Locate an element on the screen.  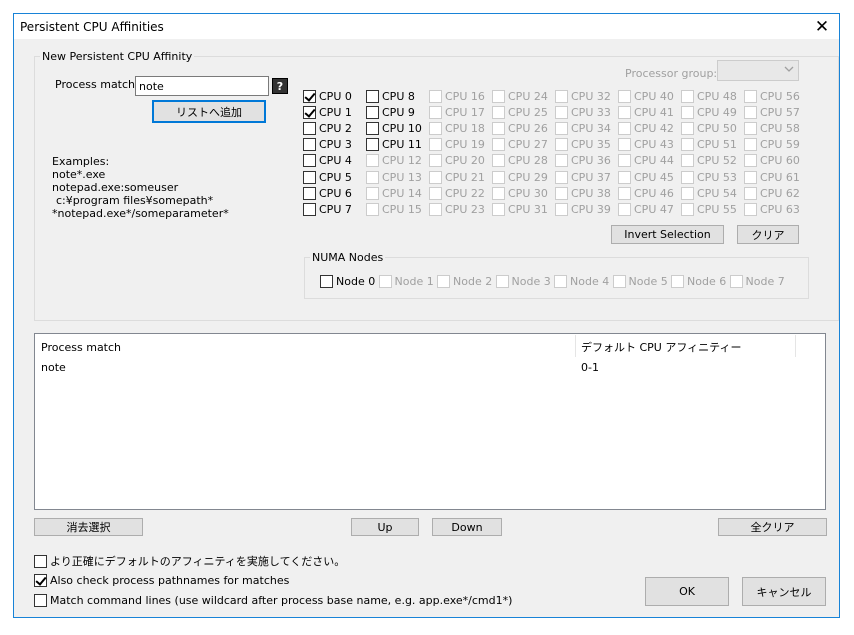
cpu-checkbox: CPU 57 is located at coordinates (772, 112).